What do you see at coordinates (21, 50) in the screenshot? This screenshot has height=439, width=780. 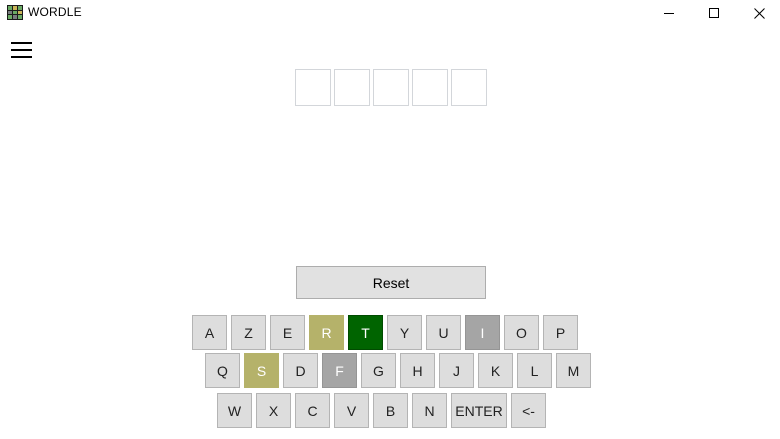 I see `hamburger-menu-icon` at bounding box center [21, 50].